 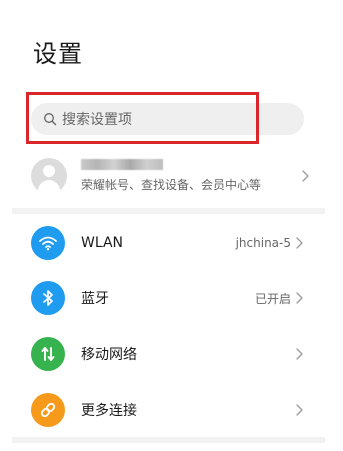 I want to click on list-item-value: 已开启, so click(x=272, y=298).